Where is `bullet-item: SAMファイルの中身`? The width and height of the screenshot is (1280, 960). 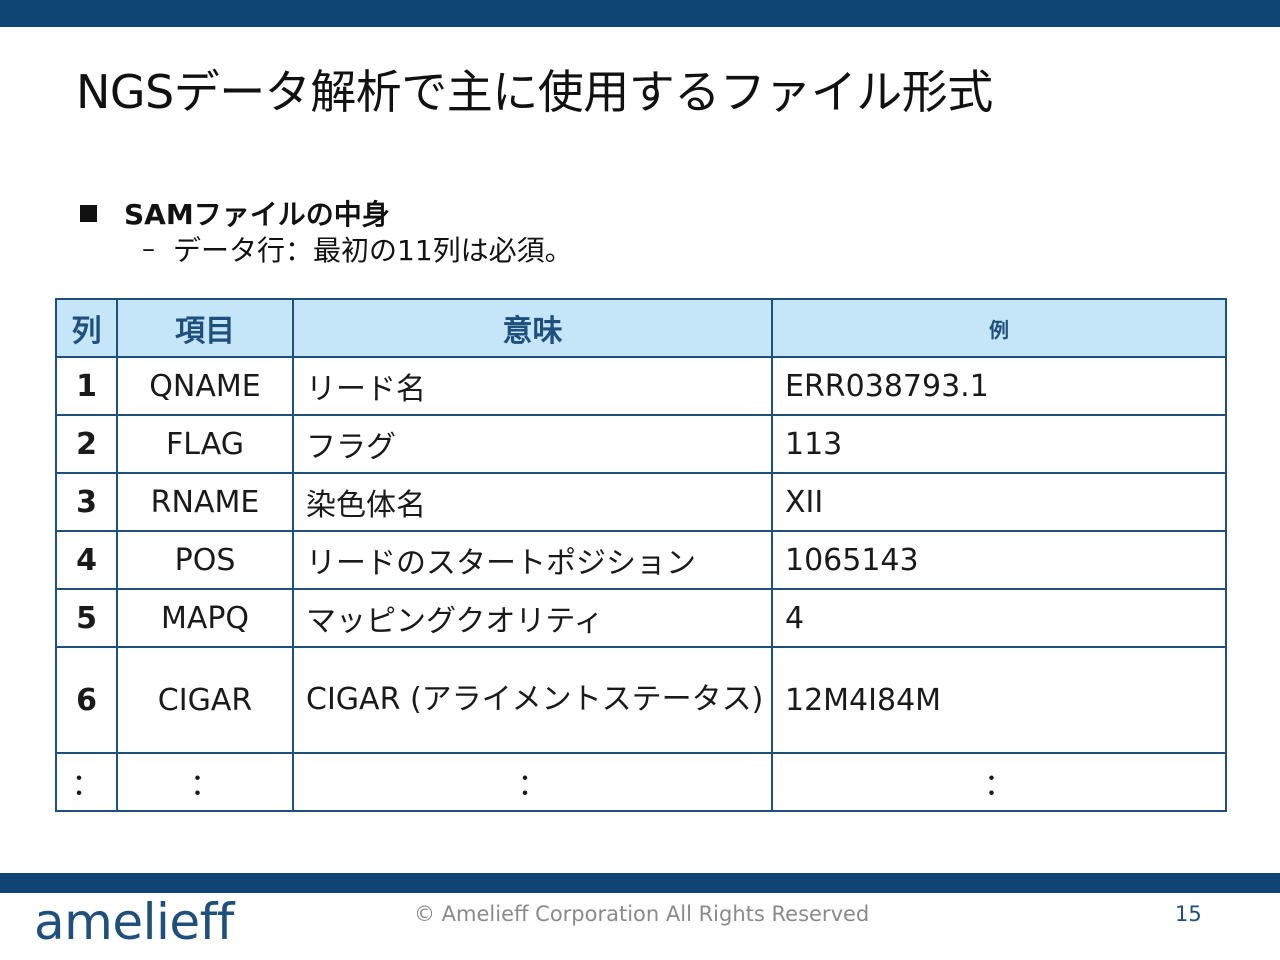 bullet-item: SAMファイルの中身 is located at coordinates (235, 213).